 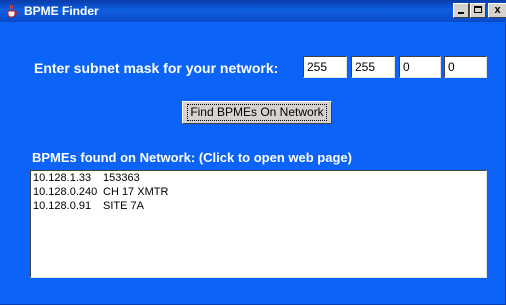 What do you see at coordinates (258, 192) in the screenshot?
I see `list-item: 10.128.0.240 CH 17 XMTR` at bounding box center [258, 192].